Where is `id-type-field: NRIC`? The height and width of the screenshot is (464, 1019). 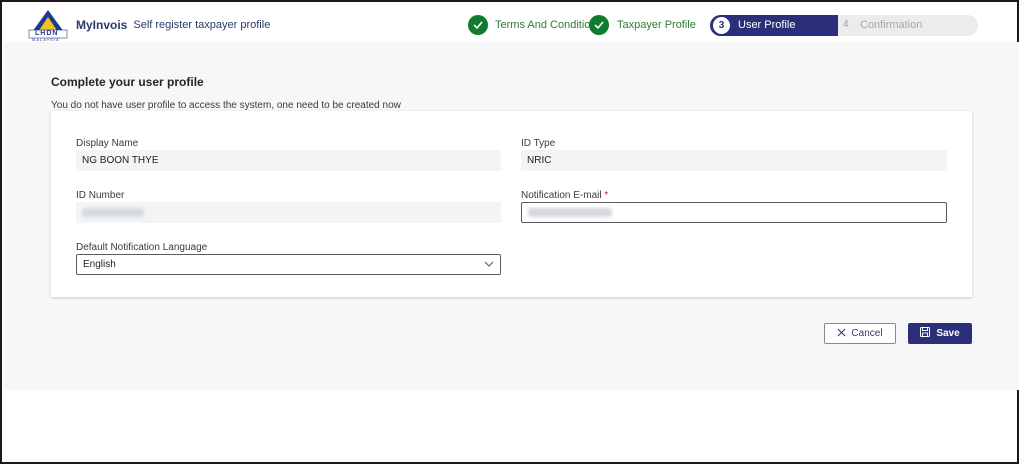
id-type-field: NRIC is located at coordinates (734, 160).